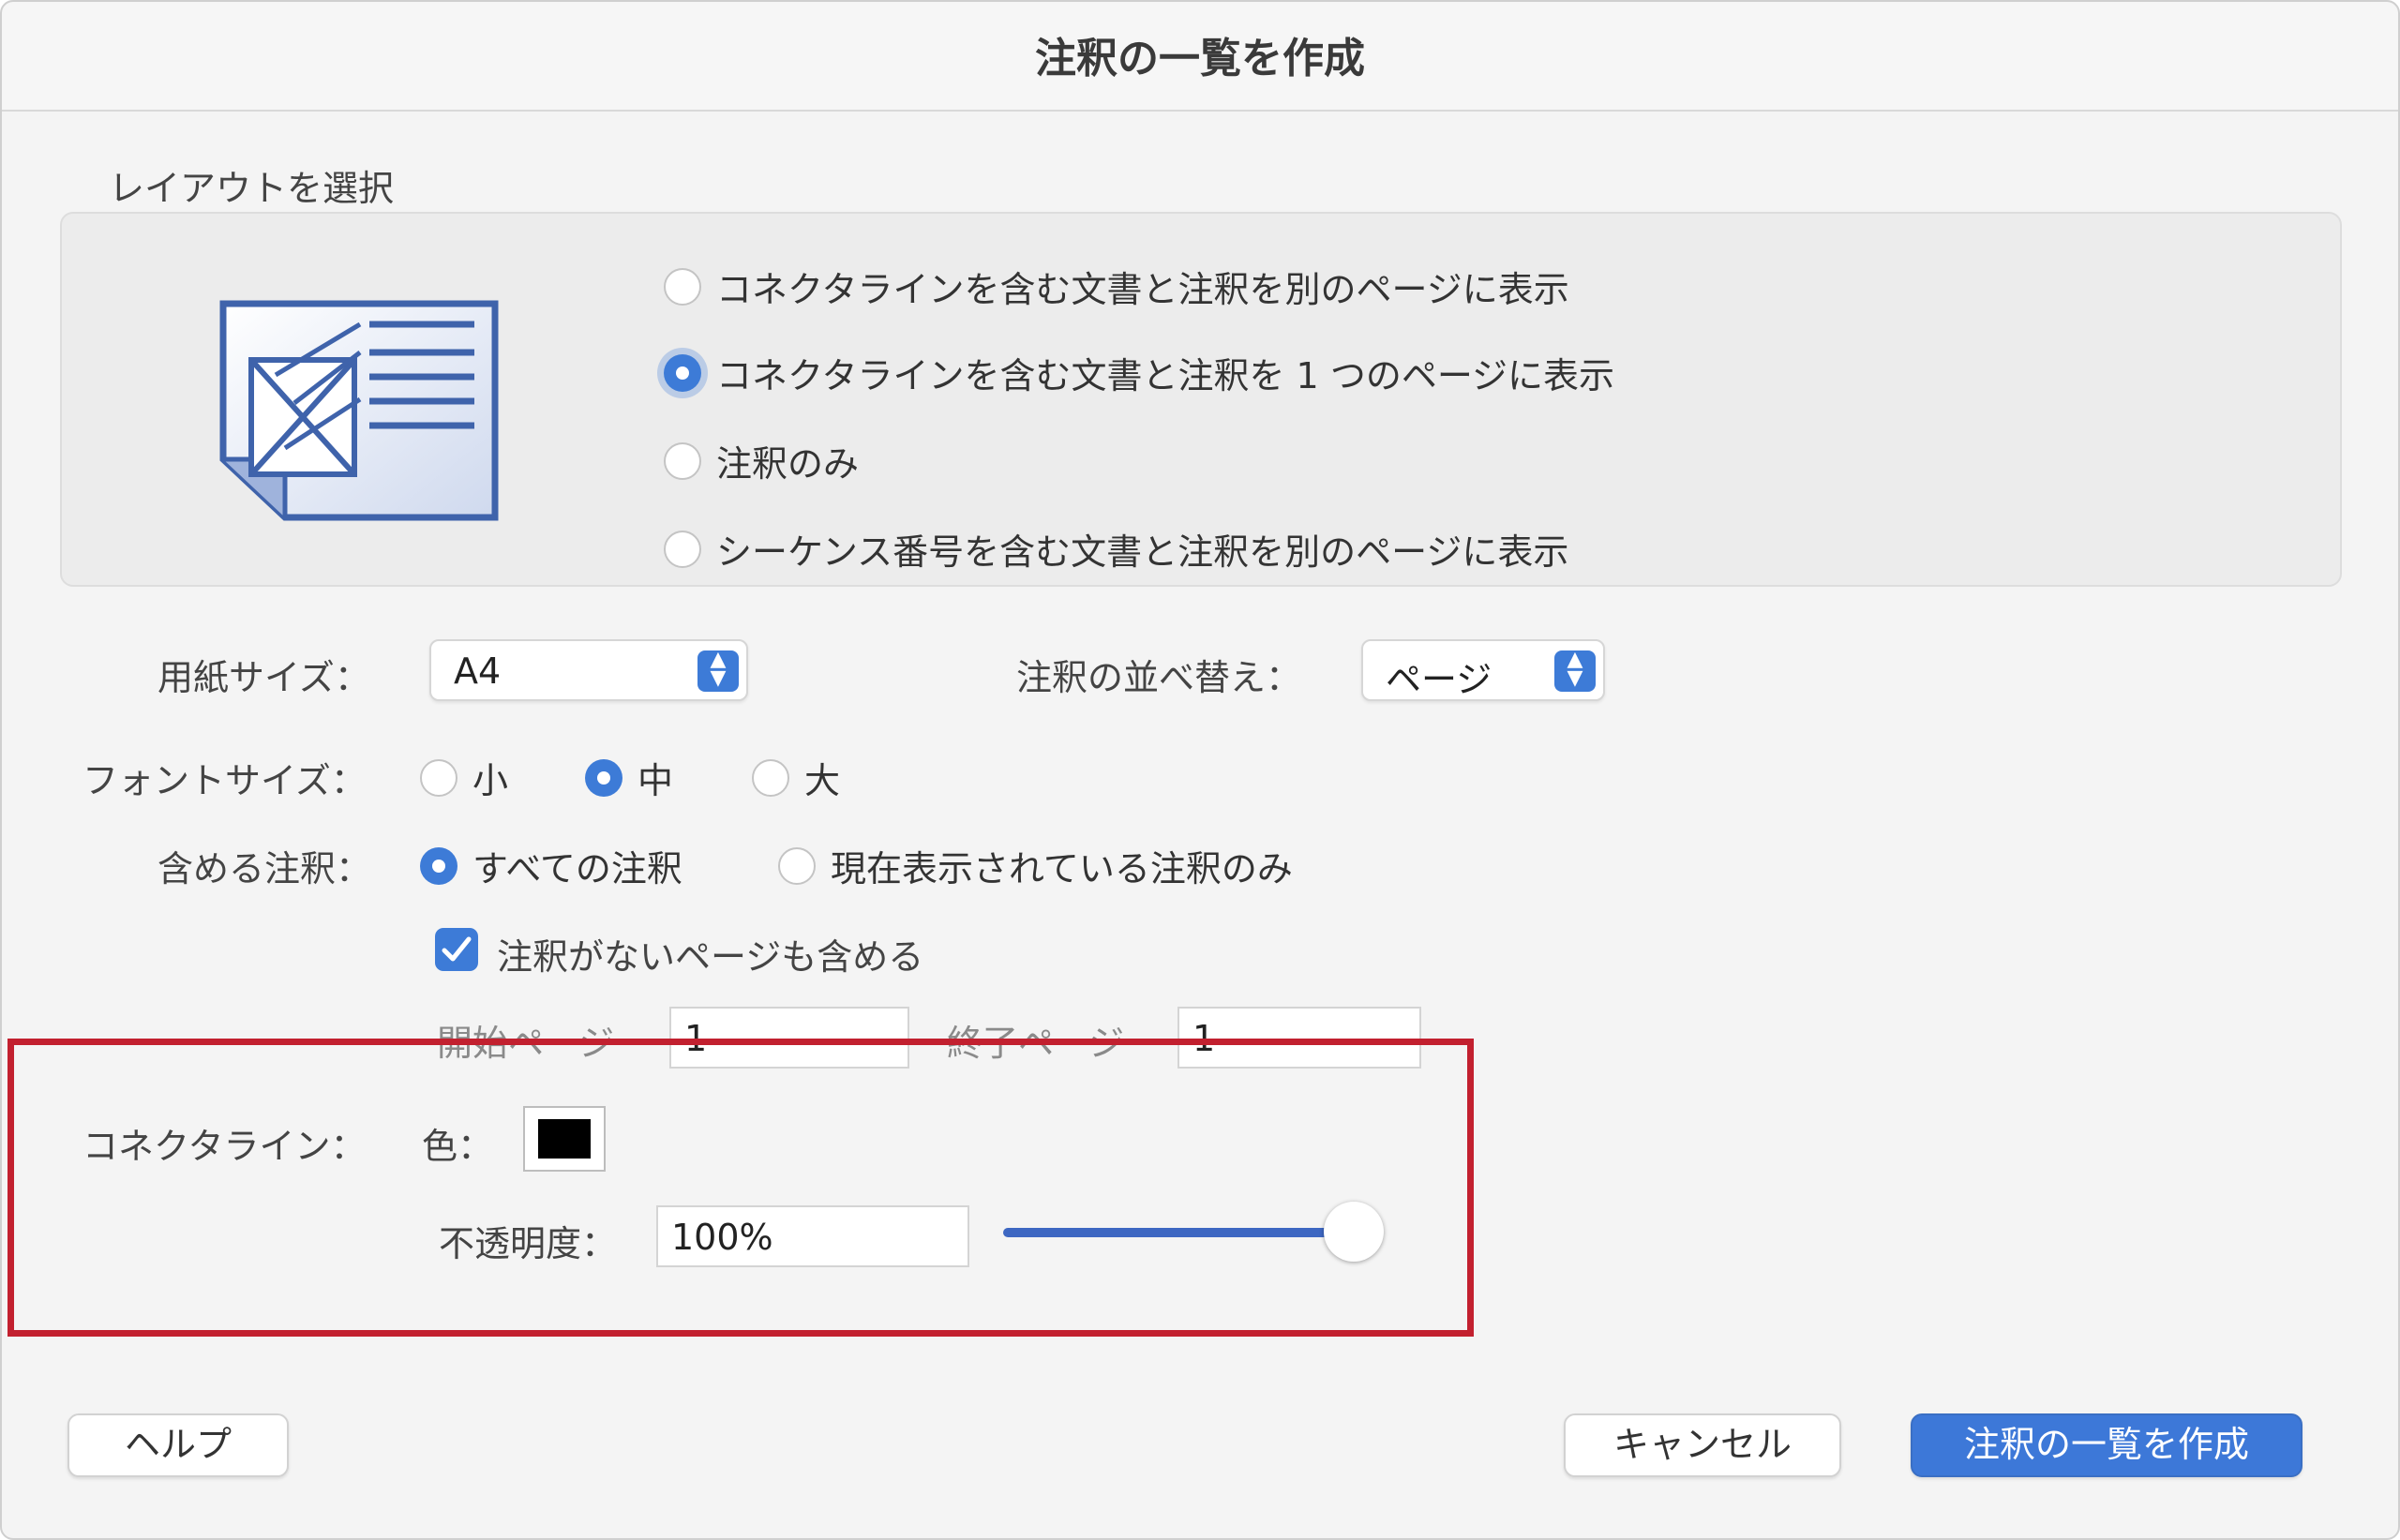 The width and height of the screenshot is (2400, 1540). What do you see at coordinates (264, 677) in the screenshot?
I see `paper-size-label: 用紙サイズ：` at bounding box center [264, 677].